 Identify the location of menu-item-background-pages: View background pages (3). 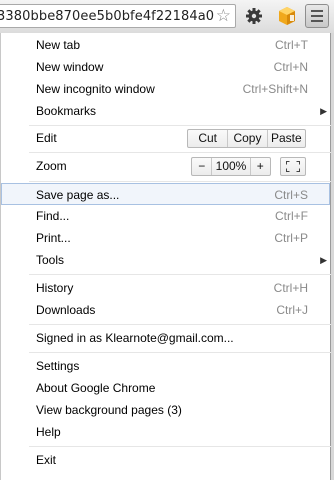
(165, 410).